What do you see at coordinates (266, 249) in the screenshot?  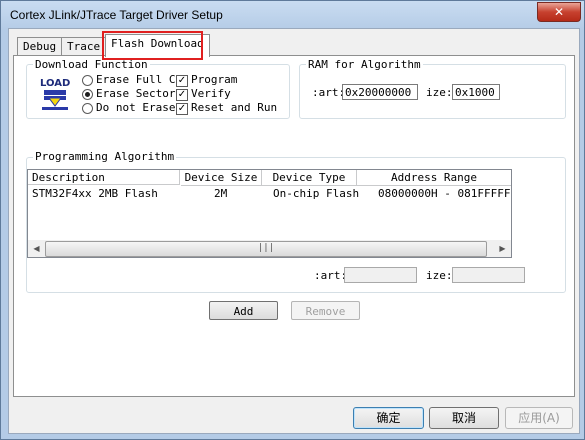 I see `scroll-thumb: |||` at bounding box center [266, 249].